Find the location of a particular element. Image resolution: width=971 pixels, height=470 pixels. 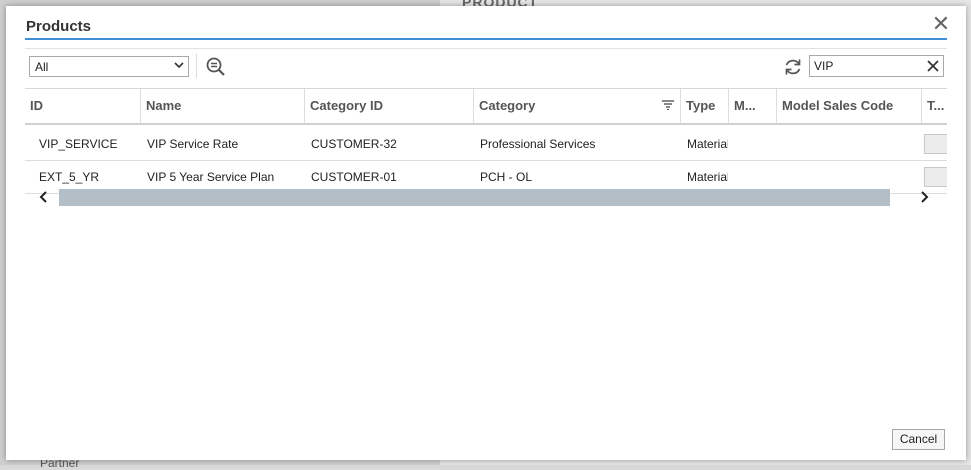

cell-id: VIP_SERVICE is located at coordinates (78, 144).